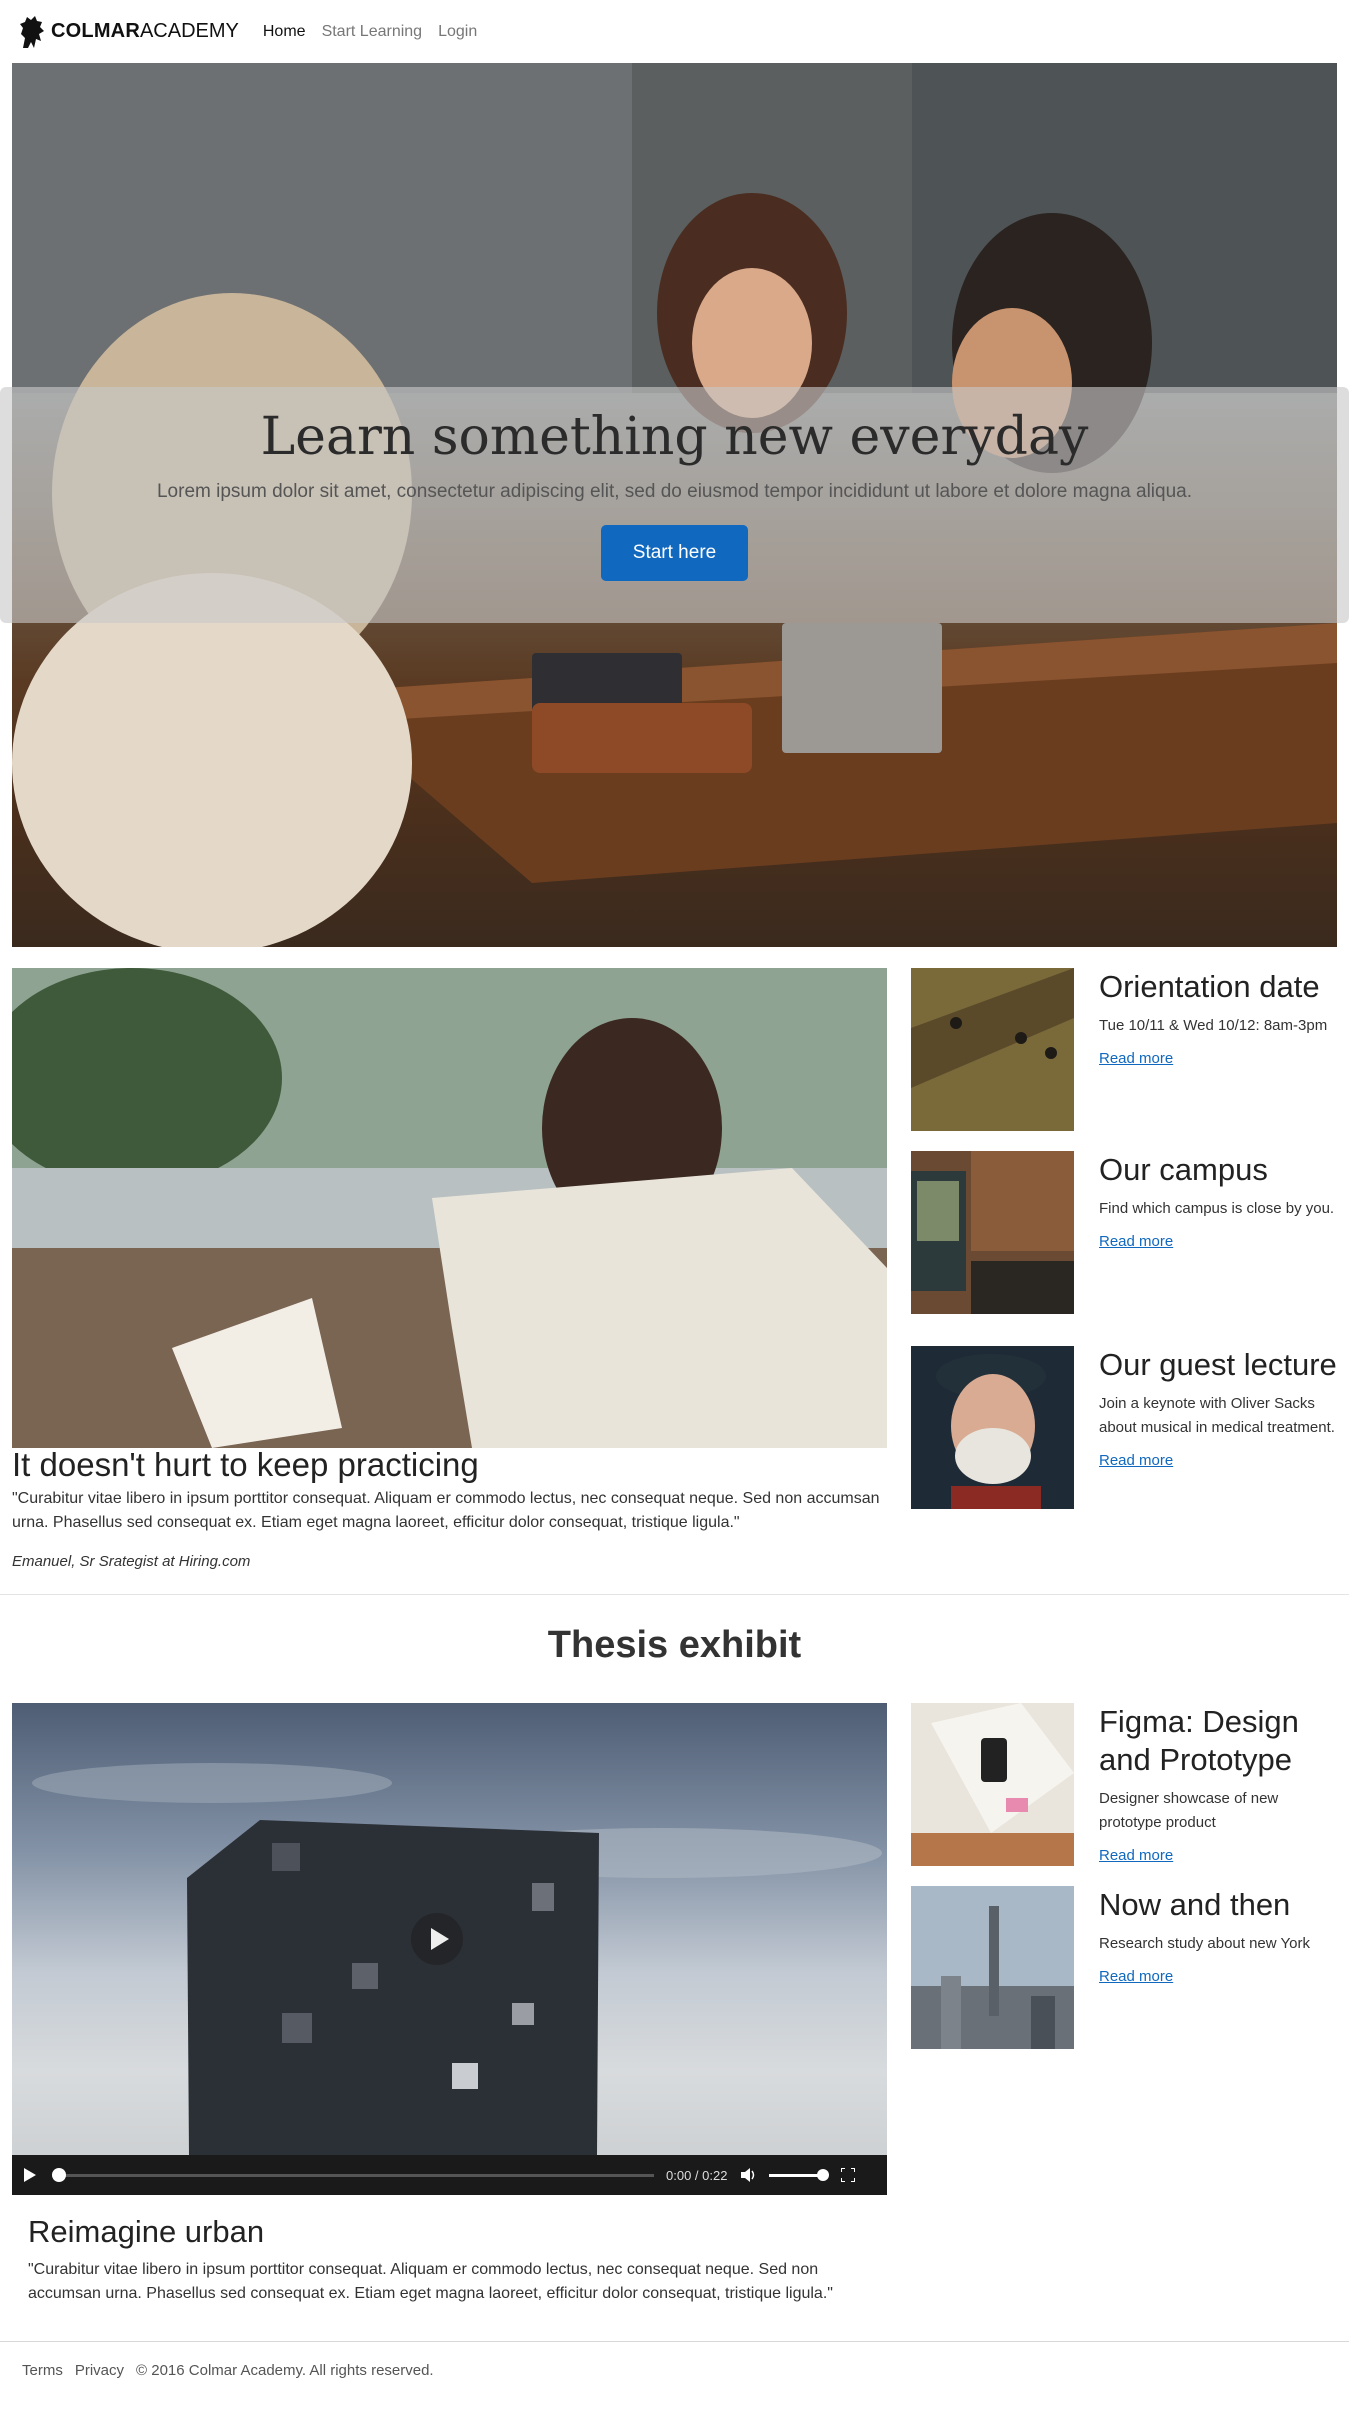 The width and height of the screenshot is (1349, 2419). What do you see at coordinates (697, 2175) in the screenshot?
I see `video-time: 0:00 / 0:22` at bounding box center [697, 2175].